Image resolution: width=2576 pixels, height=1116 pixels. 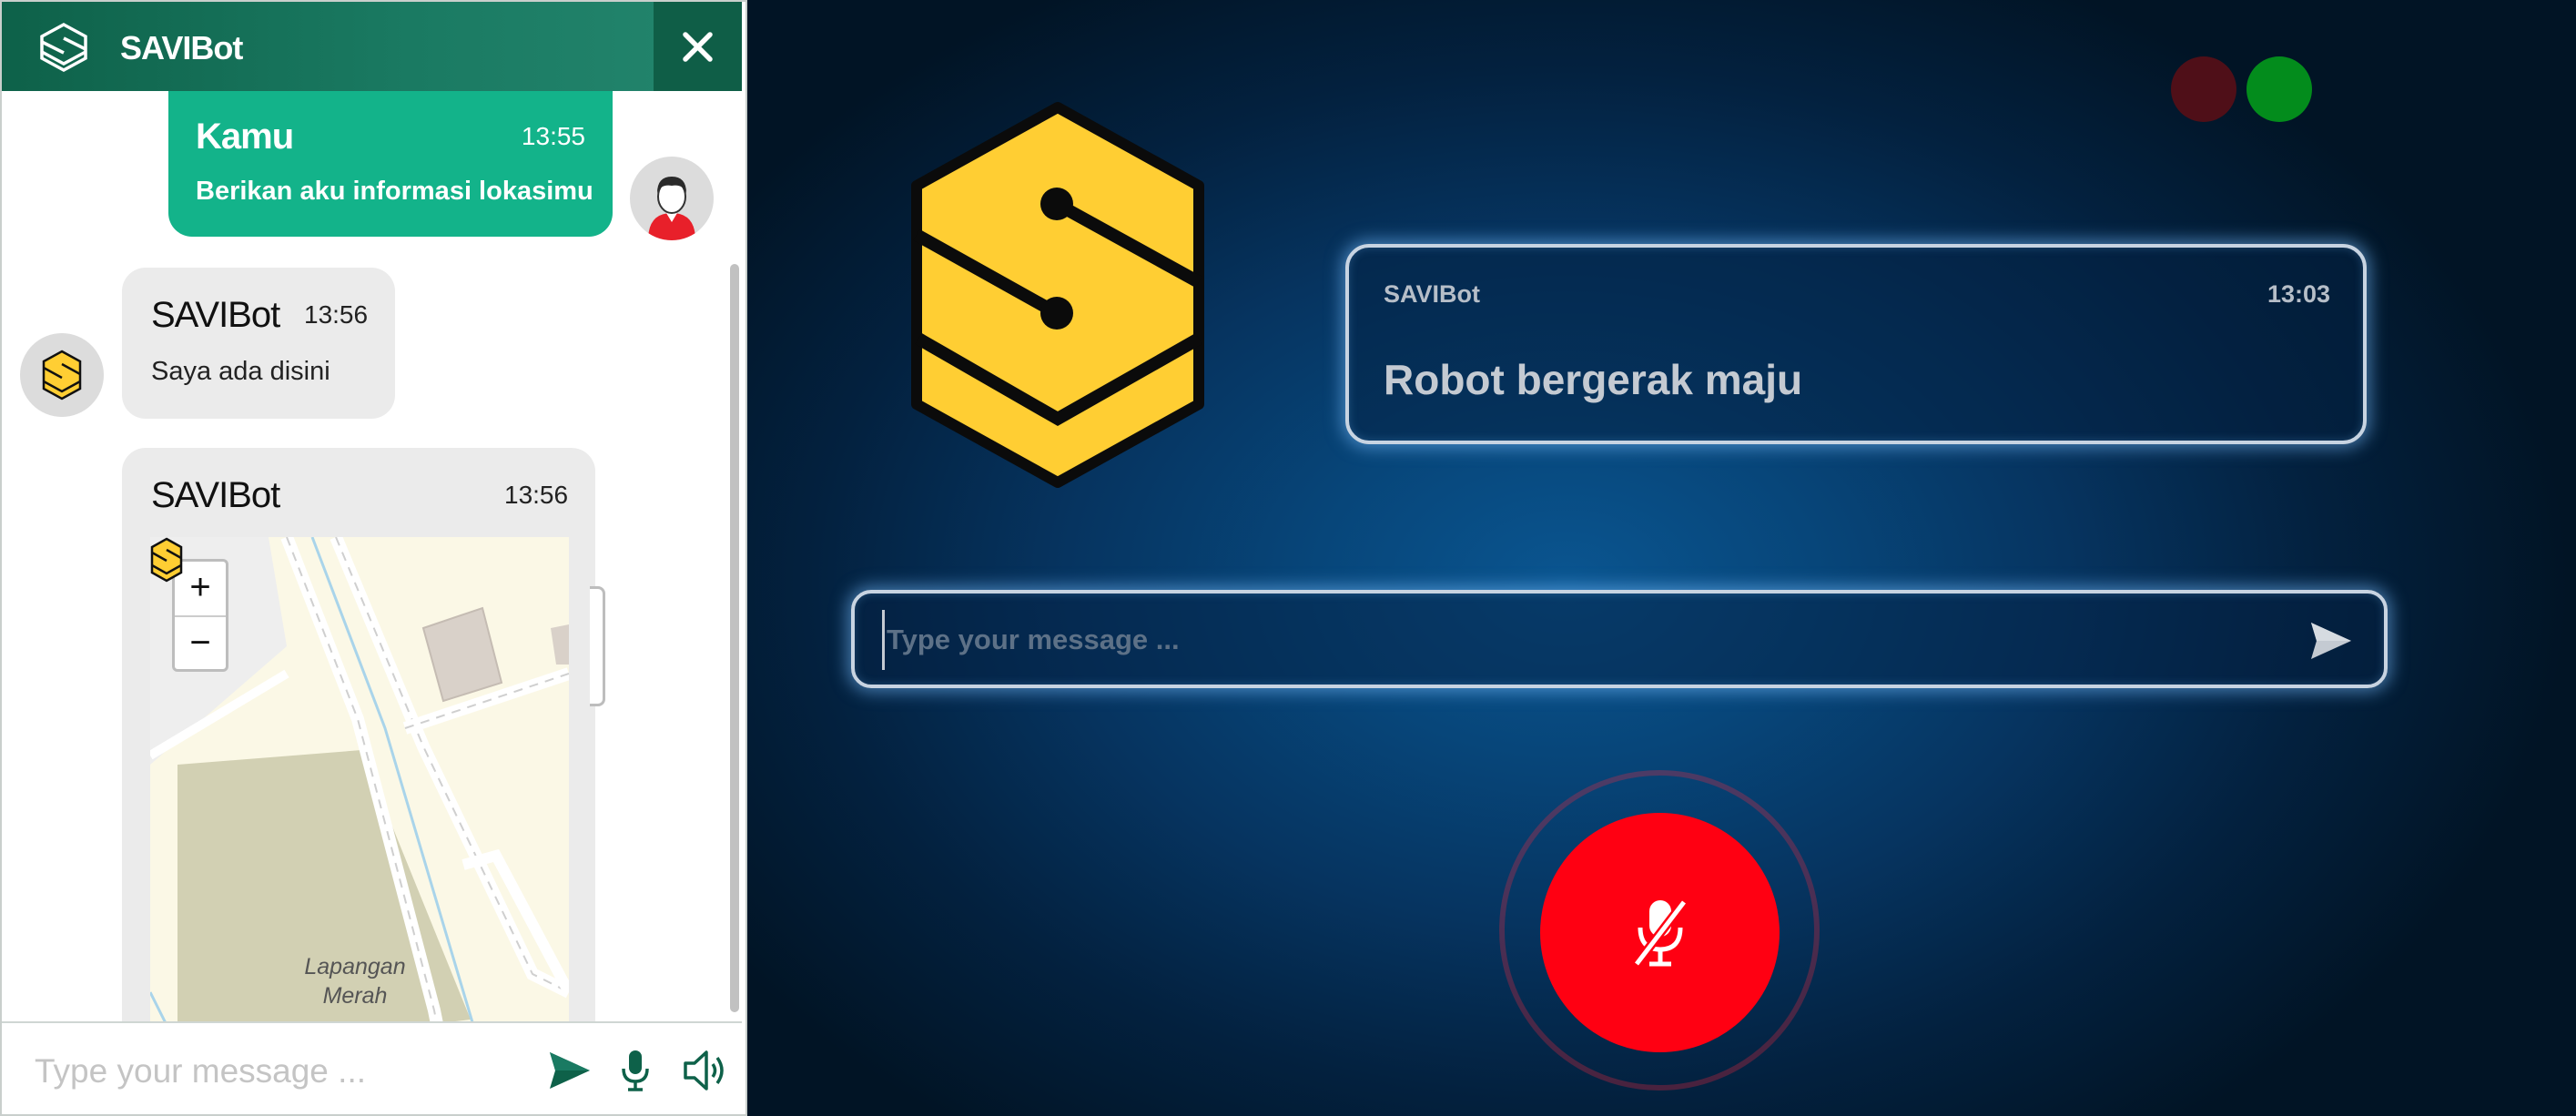 What do you see at coordinates (240, 371) in the screenshot?
I see `message-text: Saya ada disini` at bounding box center [240, 371].